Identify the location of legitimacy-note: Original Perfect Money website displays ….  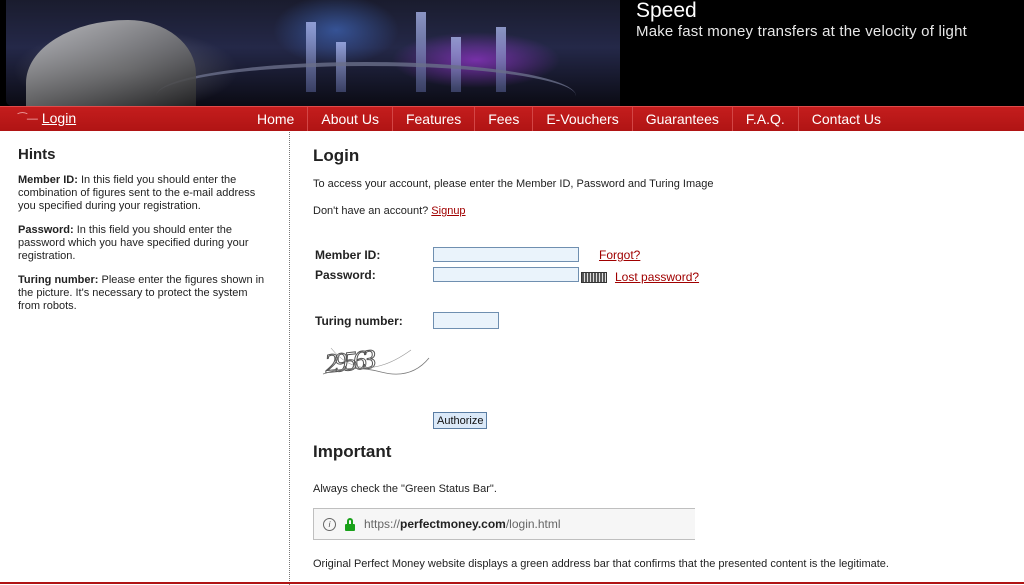
(601, 564).